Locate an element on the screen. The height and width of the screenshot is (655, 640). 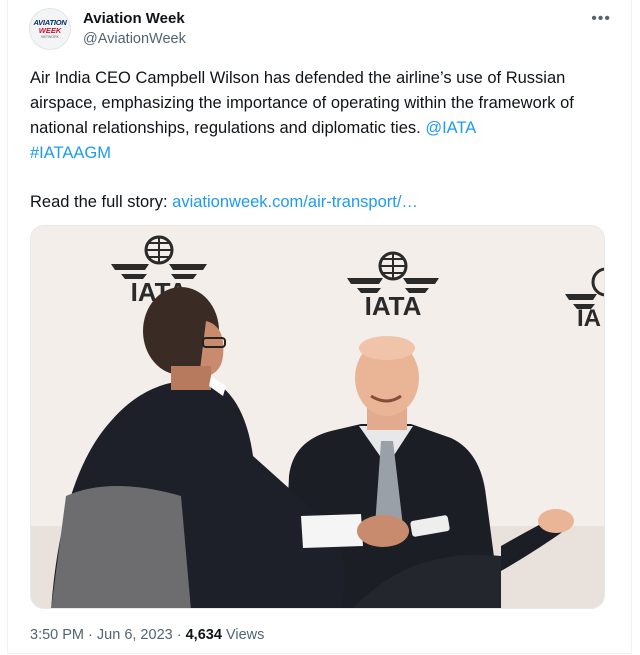
views-count: 4,634 is located at coordinates (203, 635).